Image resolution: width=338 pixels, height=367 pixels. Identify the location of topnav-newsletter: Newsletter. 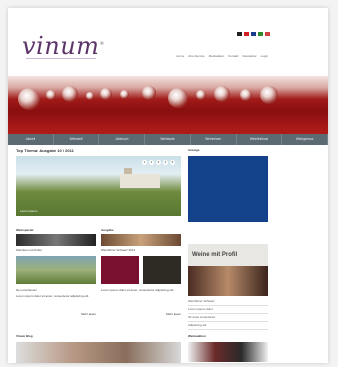
(249, 56).